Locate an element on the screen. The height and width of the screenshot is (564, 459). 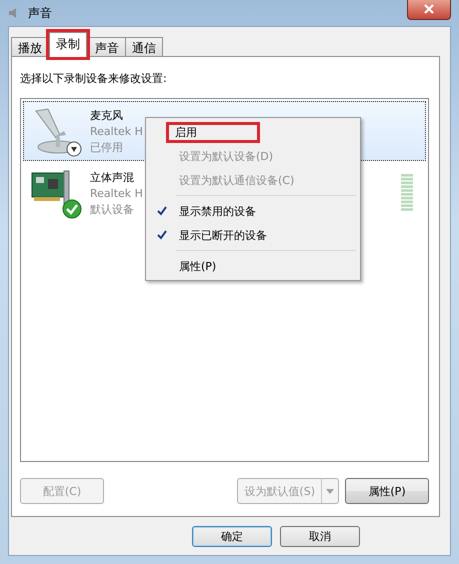
device-name: 麦克风 is located at coordinates (107, 115).